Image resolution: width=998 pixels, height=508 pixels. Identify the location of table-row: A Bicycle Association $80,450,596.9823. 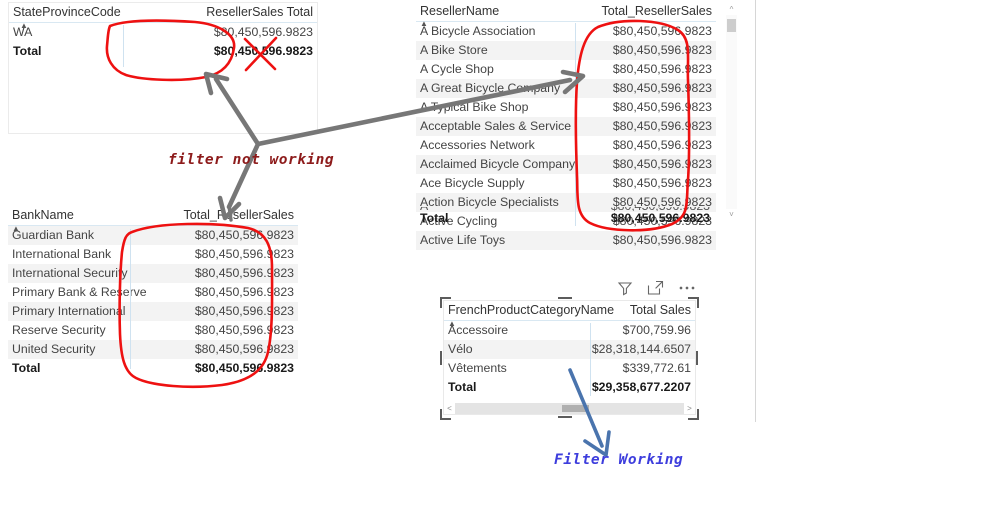
(566, 32).